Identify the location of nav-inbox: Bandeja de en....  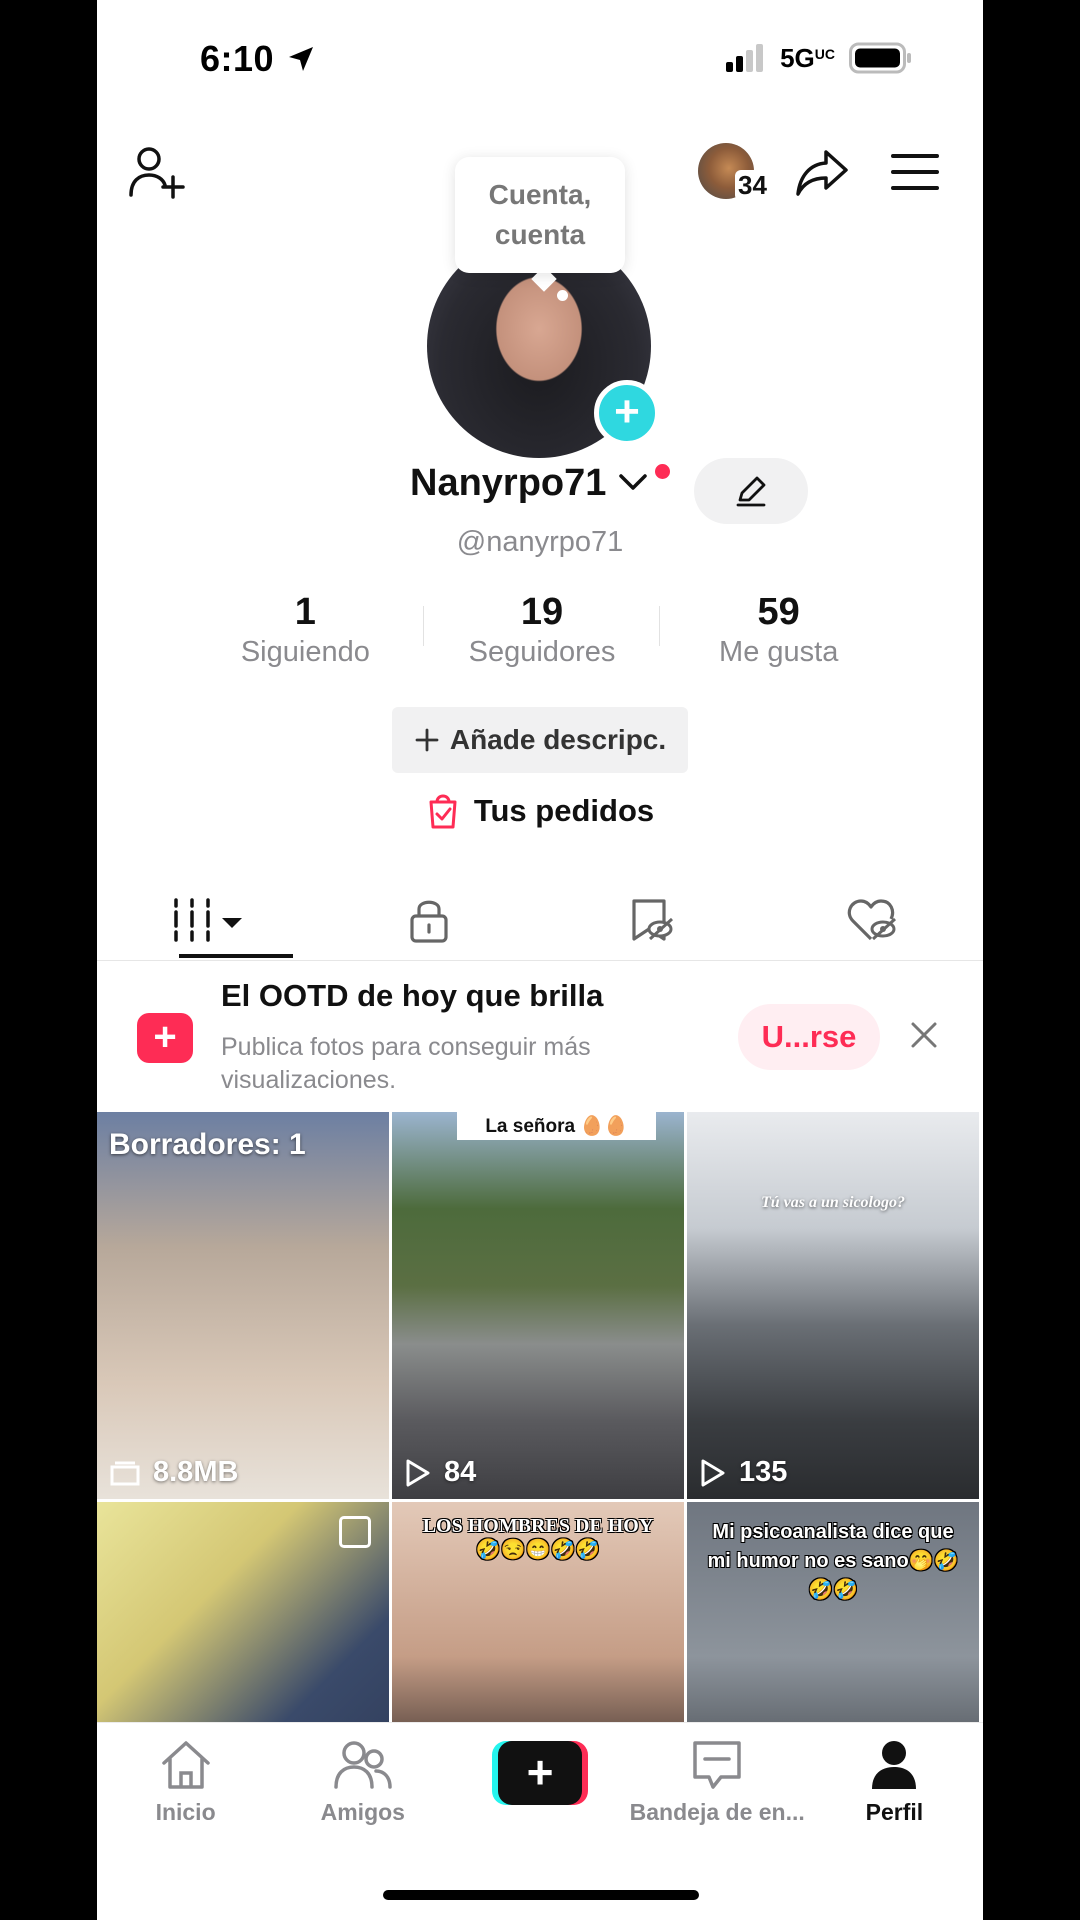
(717, 1782).